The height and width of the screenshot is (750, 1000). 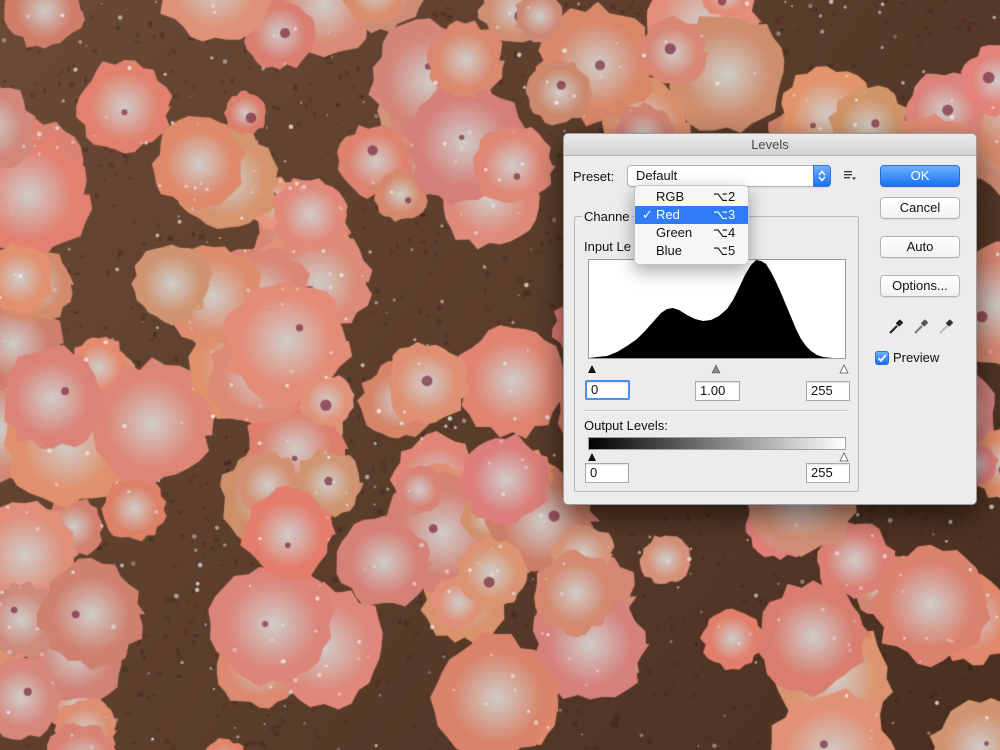 What do you see at coordinates (716, 411) in the screenshot?
I see `separator` at bounding box center [716, 411].